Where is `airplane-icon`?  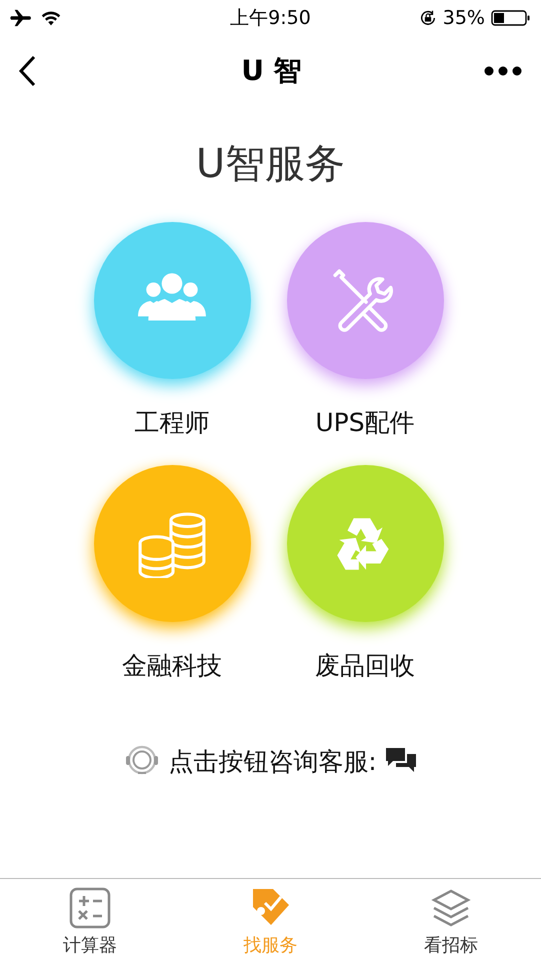 airplane-icon is located at coordinates (21, 18).